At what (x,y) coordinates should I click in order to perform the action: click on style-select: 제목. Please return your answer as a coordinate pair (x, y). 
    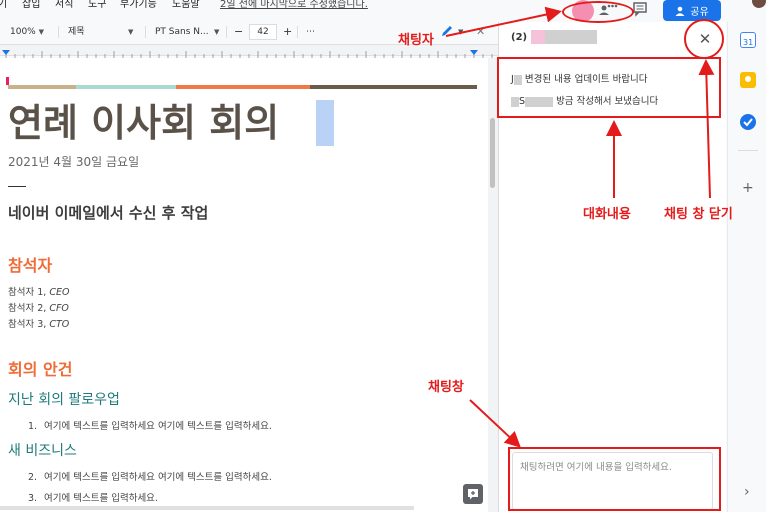
    Looking at the image, I should click on (76, 32).